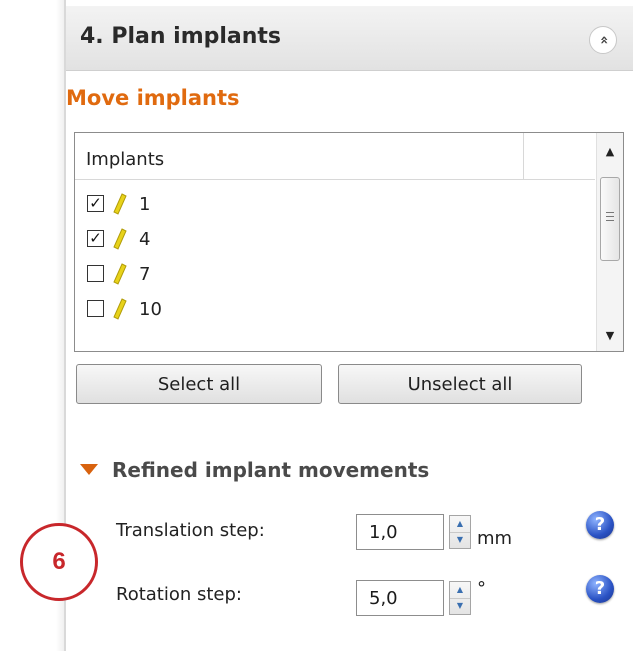 The image size is (633, 651). I want to click on list-header: Implants, so click(335, 156).